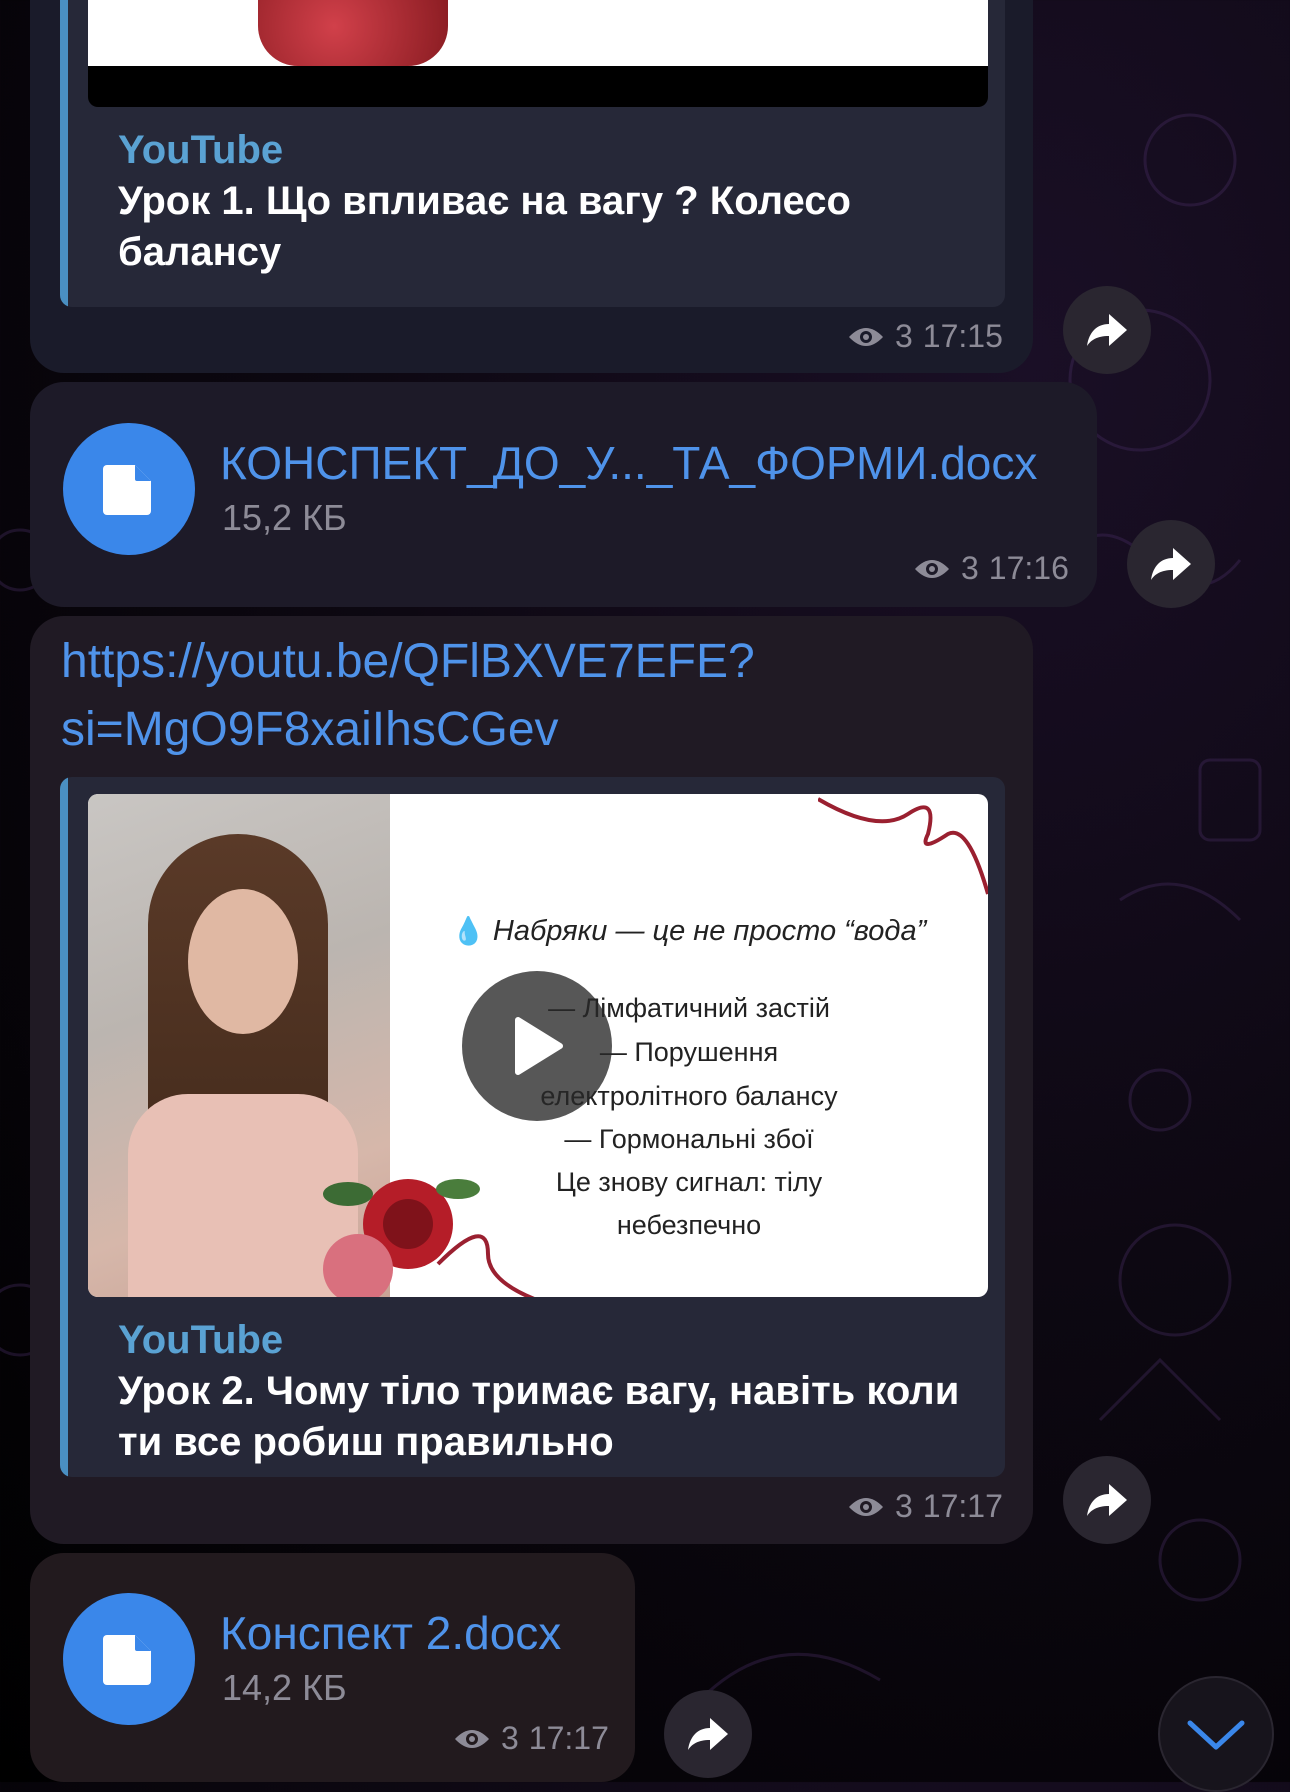  Describe the element at coordinates (408, 662) in the screenshot. I see `message-link-line1: https://youtu.be/QFlBXVE7EFE?` at that location.